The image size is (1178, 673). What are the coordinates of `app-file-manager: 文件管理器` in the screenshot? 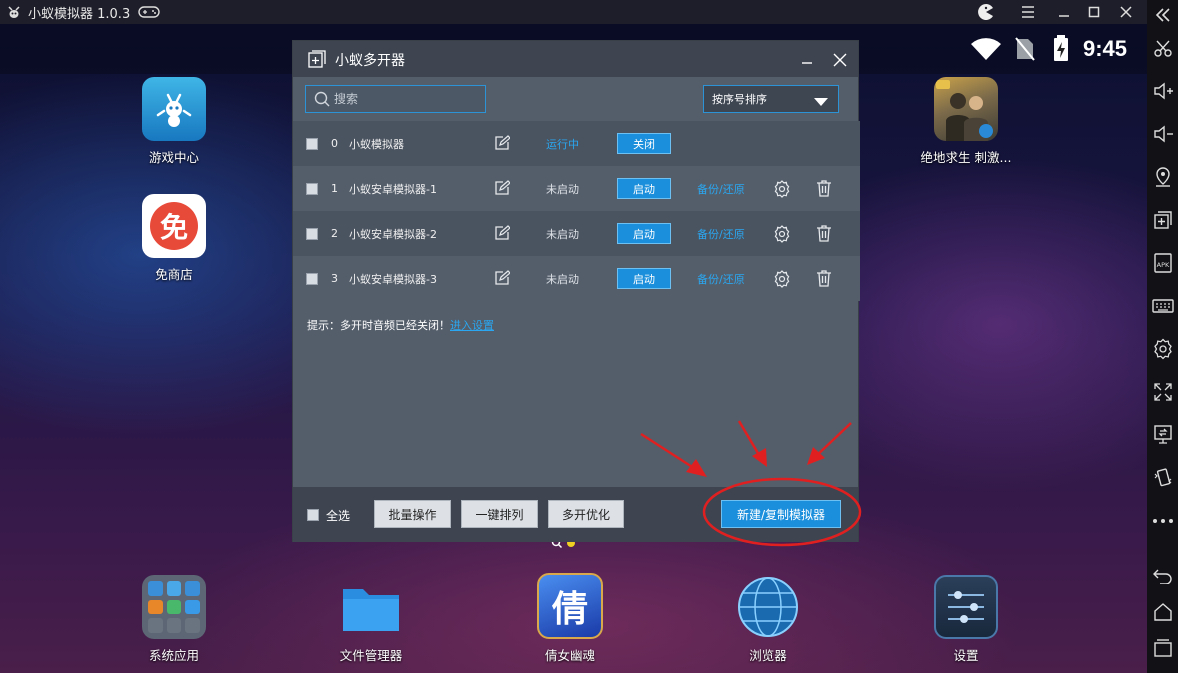 It's located at (371, 619).